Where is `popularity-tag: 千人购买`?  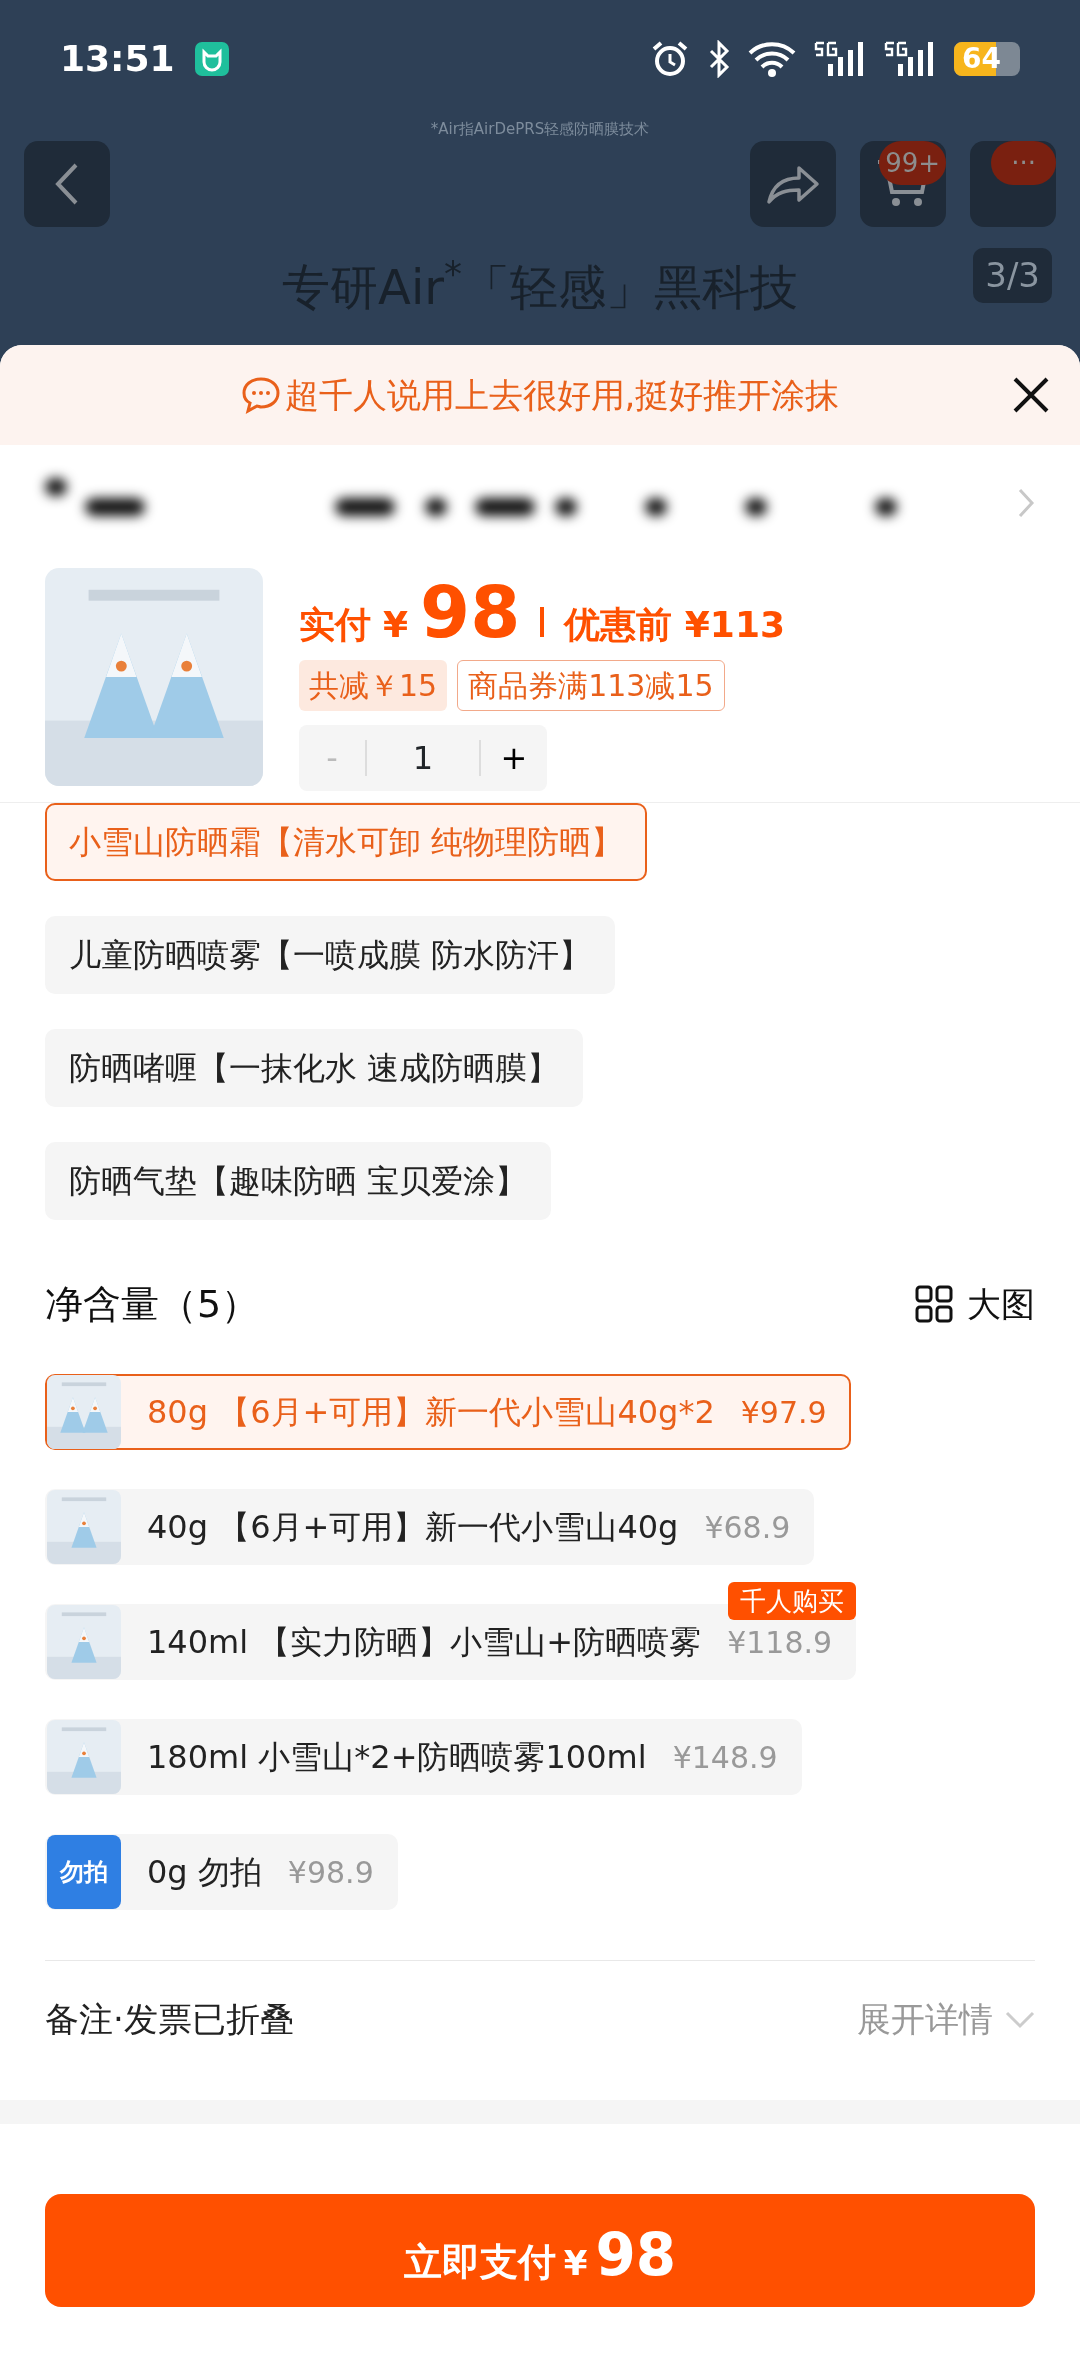
popularity-tag: 千人购买 is located at coordinates (792, 1601).